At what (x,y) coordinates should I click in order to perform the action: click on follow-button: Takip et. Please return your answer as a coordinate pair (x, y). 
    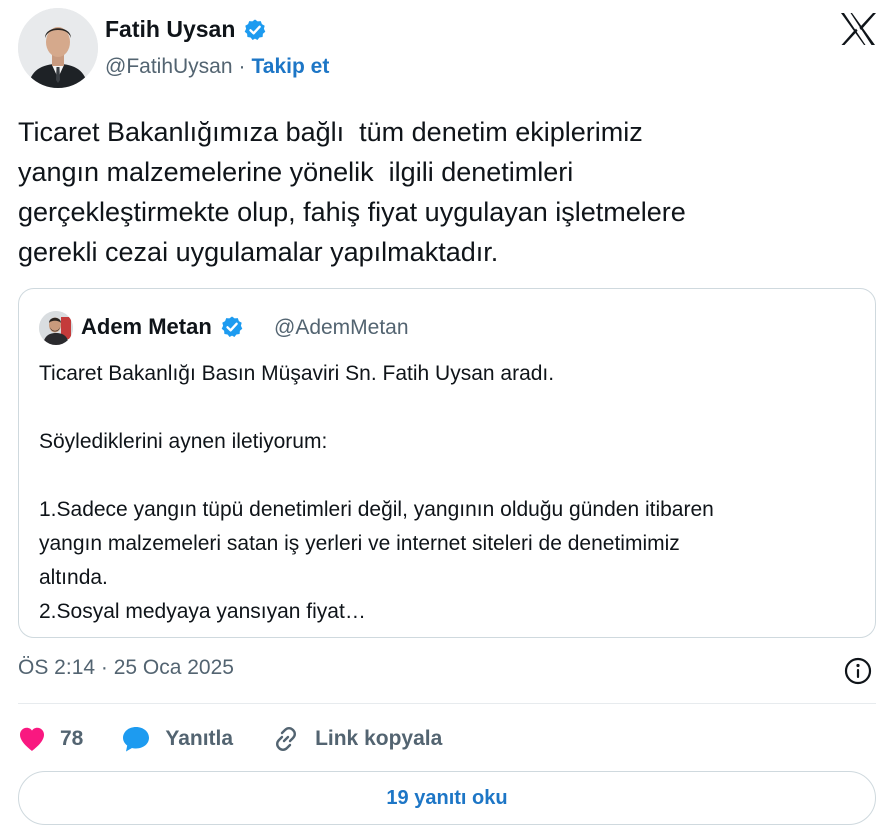
    Looking at the image, I should click on (291, 66).